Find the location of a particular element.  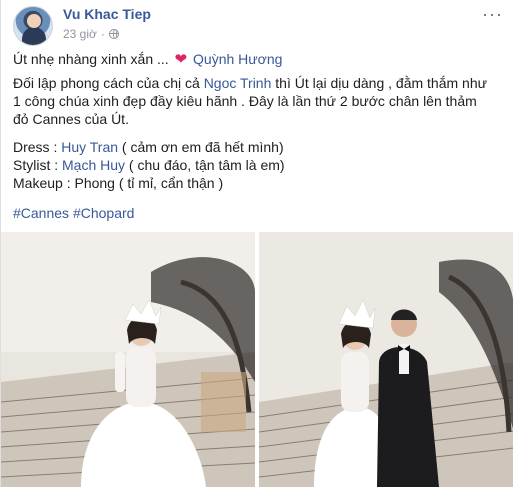

mention-mach-huy: Mạch Huy is located at coordinates (93, 165).